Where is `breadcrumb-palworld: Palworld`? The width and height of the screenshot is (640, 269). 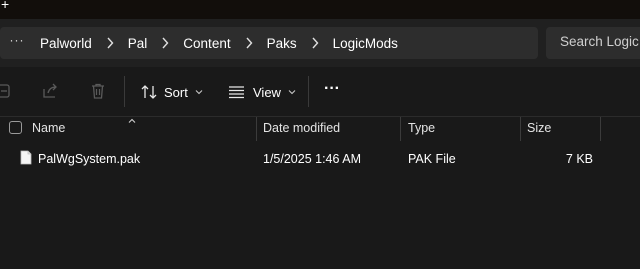 breadcrumb-palworld: Palworld is located at coordinates (66, 43).